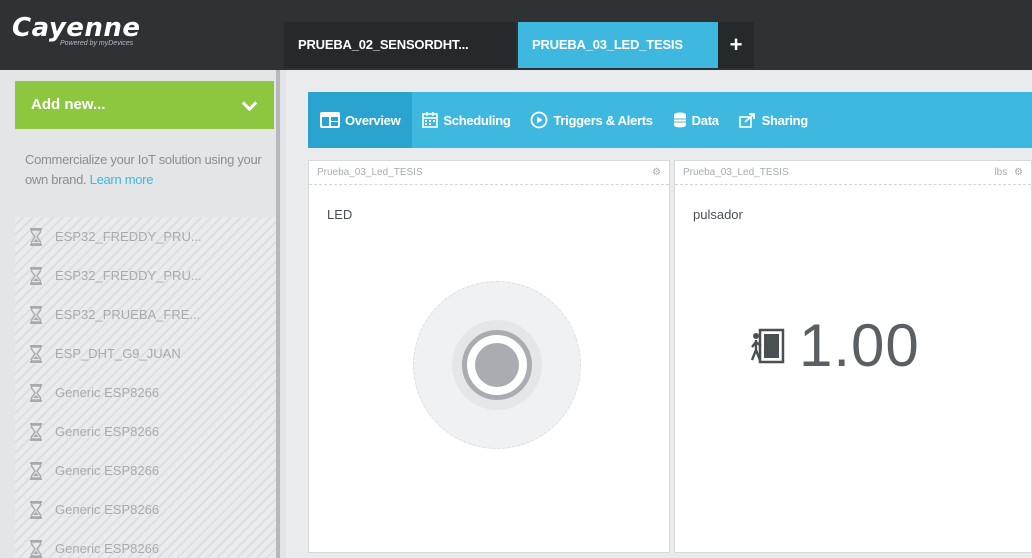 Image resolution: width=1032 pixels, height=558 pixels. Describe the element at coordinates (746, 120) in the screenshot. I see `share-icon` at that location.